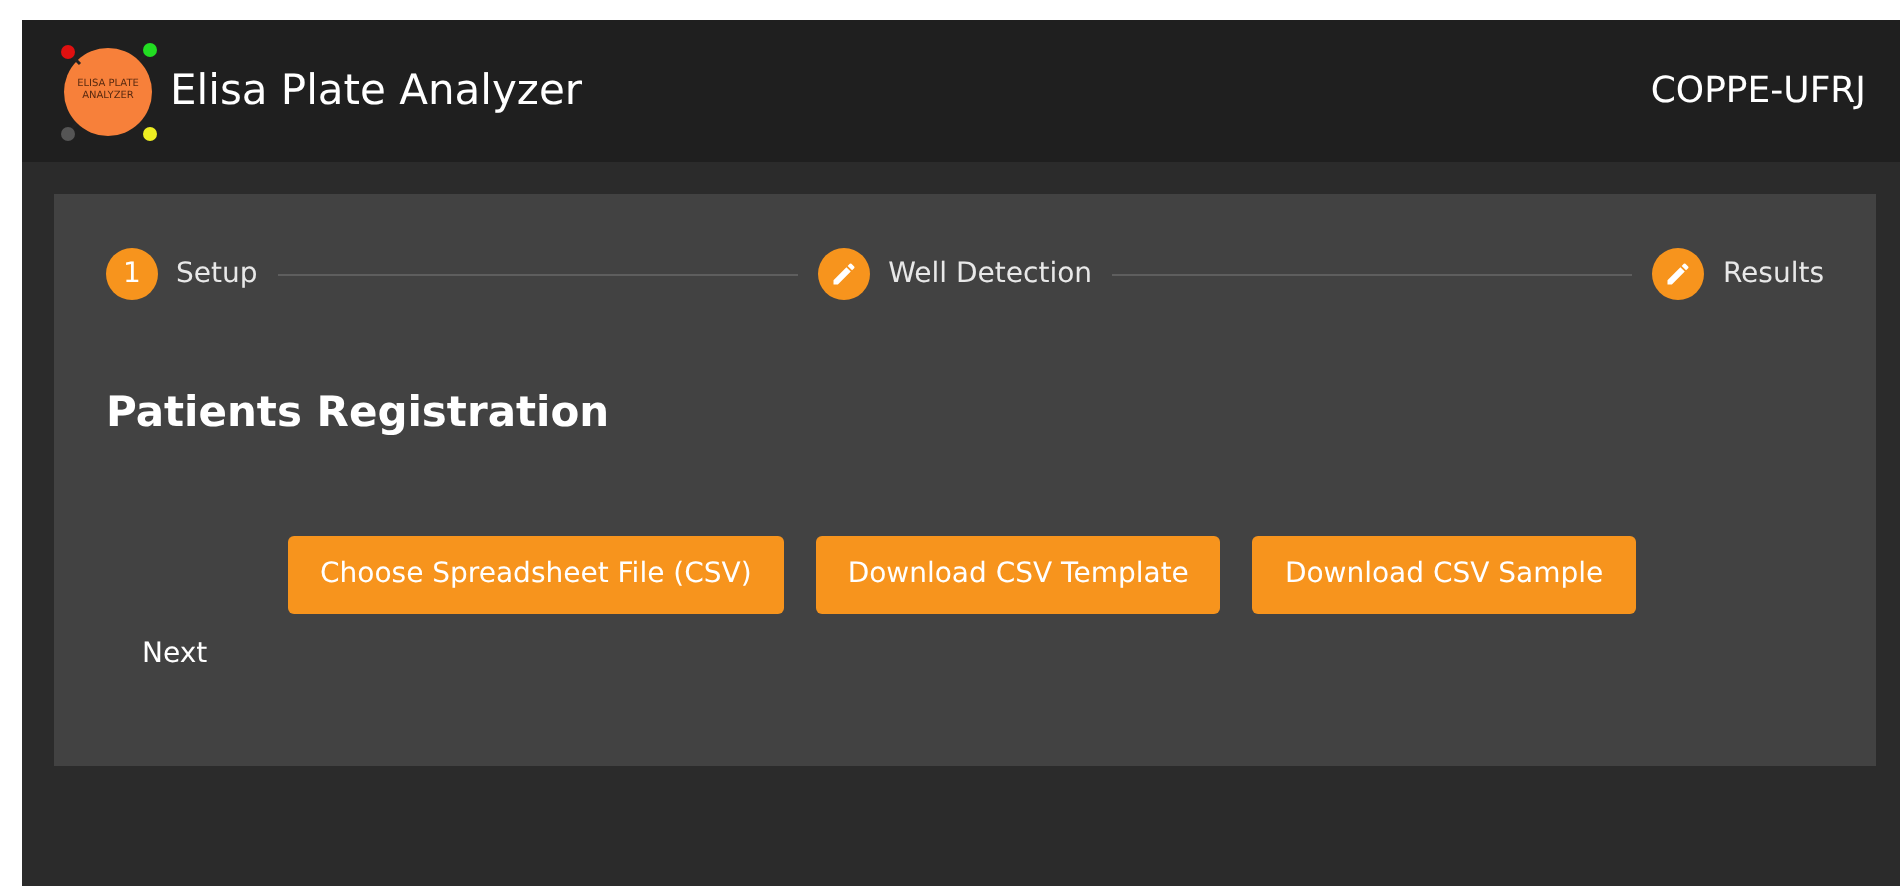 This screenshot has width=1900, height=886. Describe the element at coordinates (217, 274) in the screenshot. I see `step-label: Setup` at that location.